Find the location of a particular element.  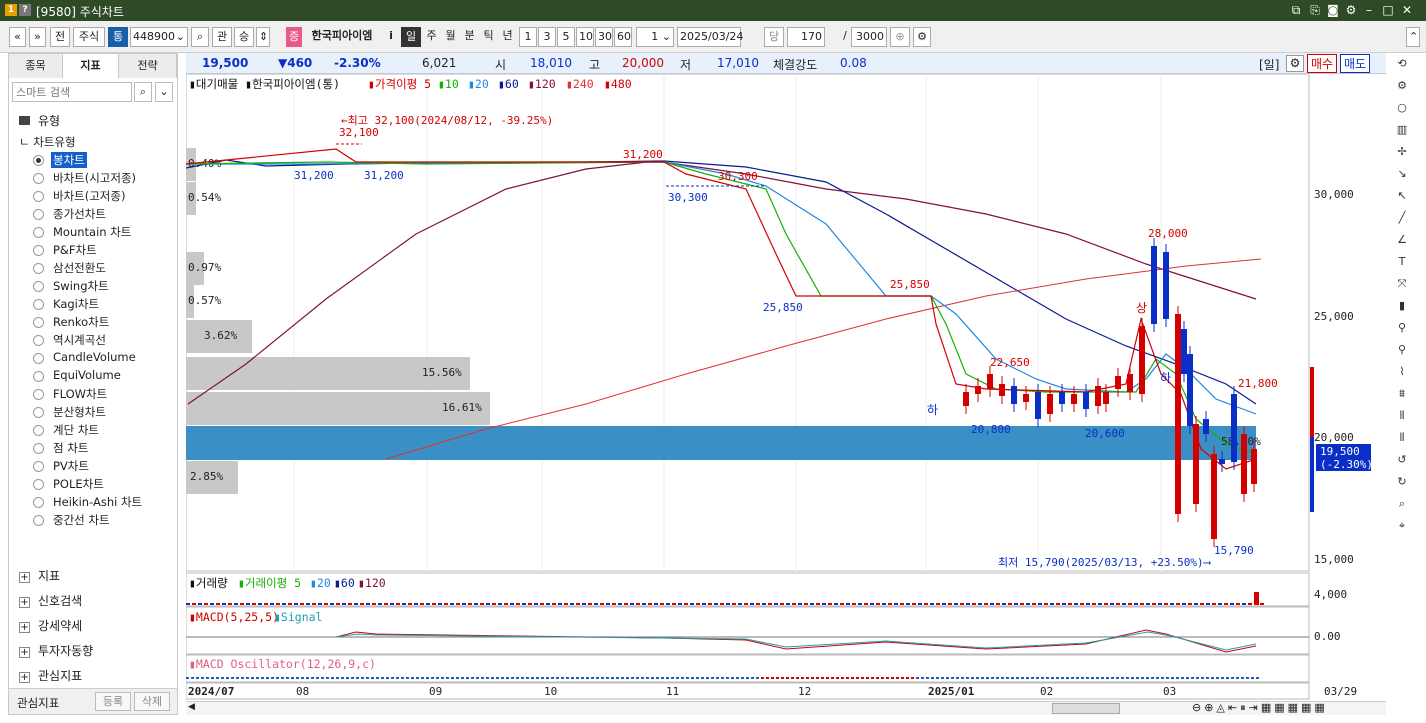

chart-type-item: P&F차트 is located at coordinates (75, 250).